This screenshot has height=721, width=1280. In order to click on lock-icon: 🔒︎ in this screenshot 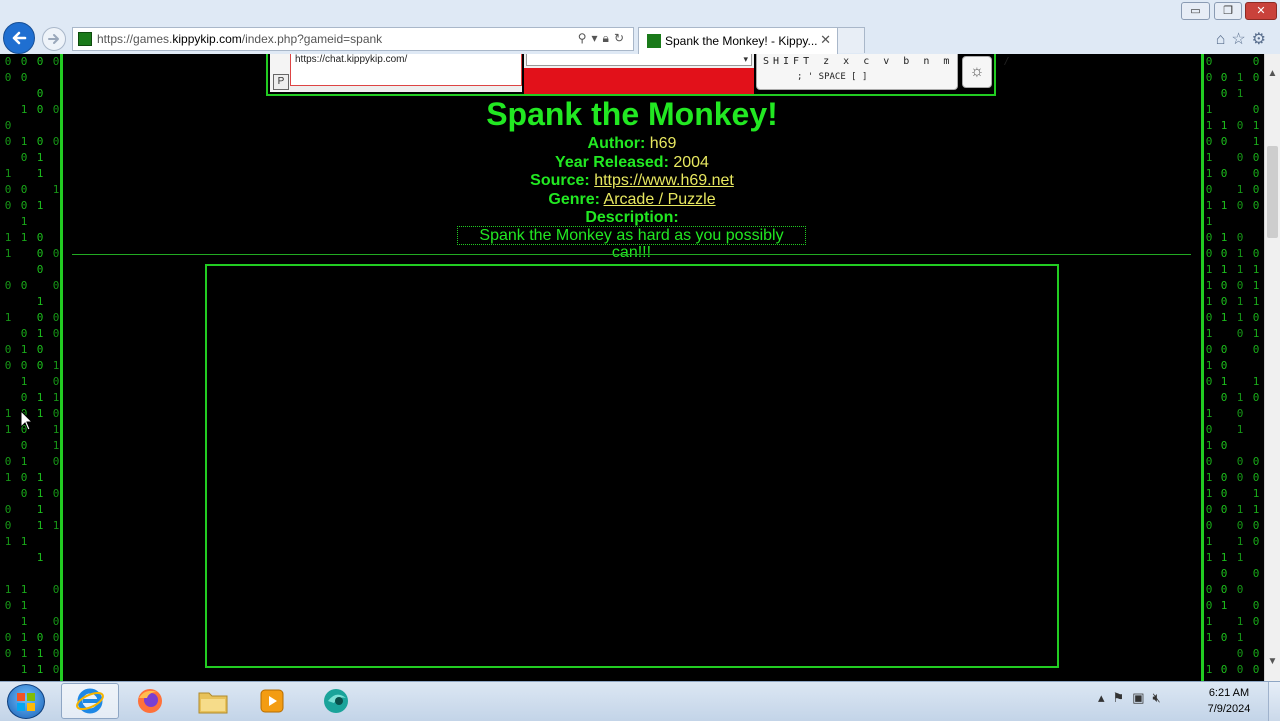, I will do `click(608, 38)`.